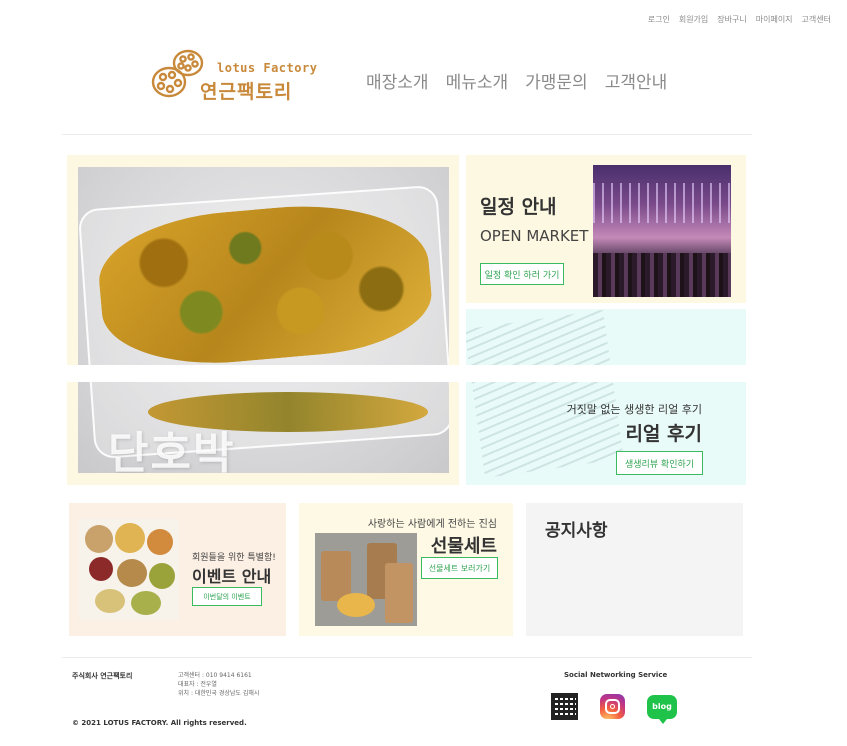  What do you see at coordinates (397, 80) in the screenshot?
I see `nav-store-intro: 매장소개` at bounding box center [397, 80].